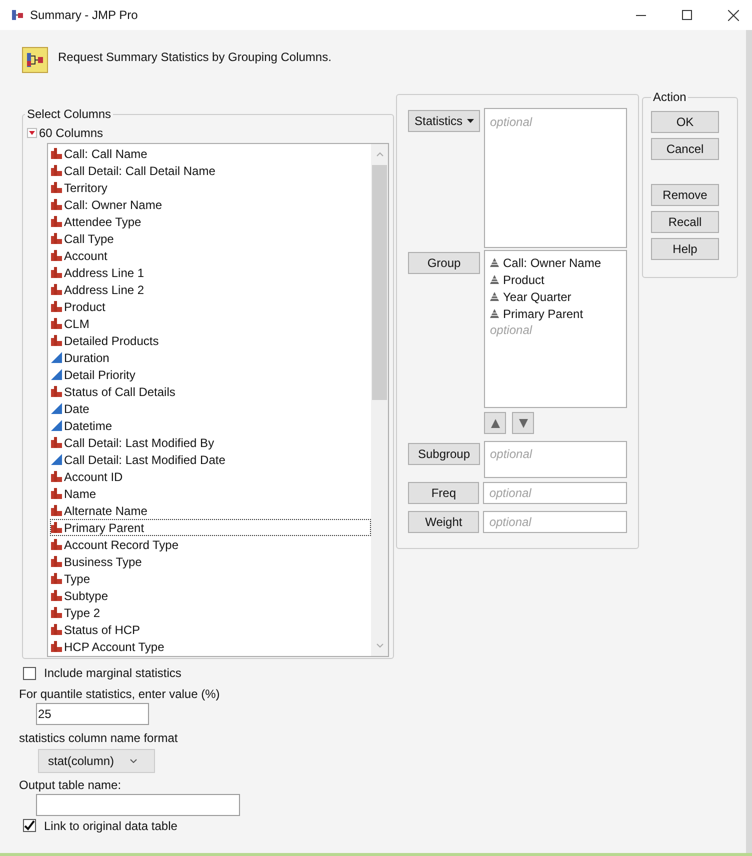 Image resolution: width=752 pixels, height=856 pixels. What do you see at coordinates (210, 221) in the screenshot?
I see `column-item: Attendee Type` at bounding box center [210, 221].